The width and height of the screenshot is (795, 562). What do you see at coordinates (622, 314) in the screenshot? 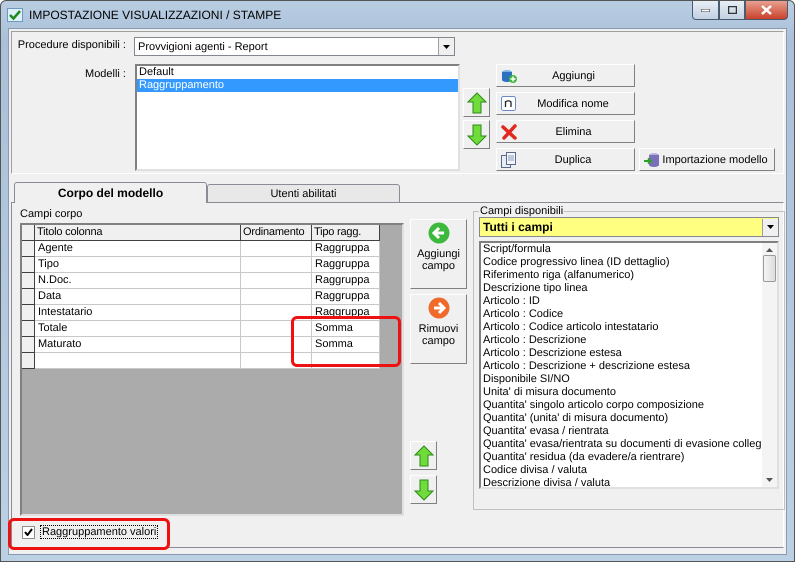
I see `field-item: Articolo : Codice` at bounding box center [622, 314].